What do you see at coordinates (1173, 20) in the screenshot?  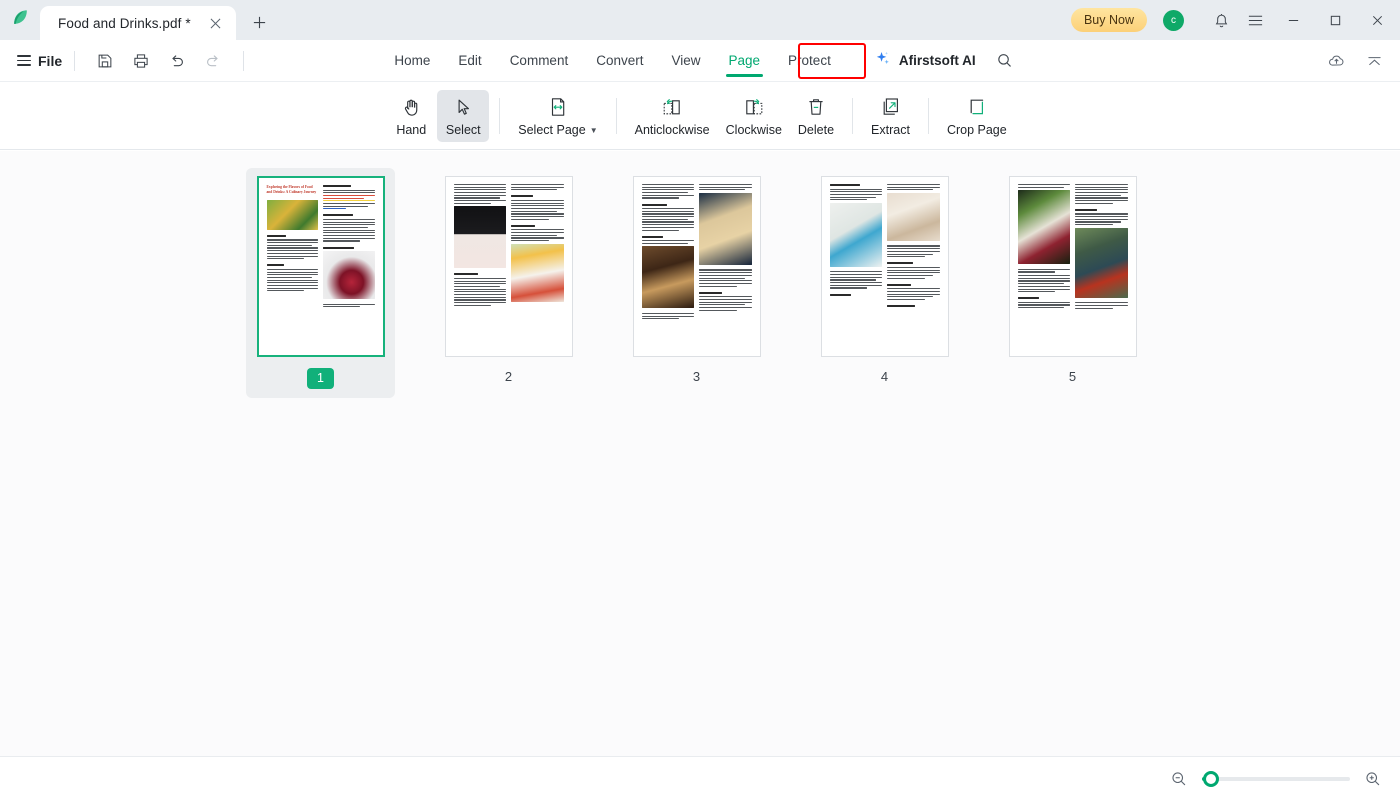 I see `avatar: c` at bounding box center [1173, 20].